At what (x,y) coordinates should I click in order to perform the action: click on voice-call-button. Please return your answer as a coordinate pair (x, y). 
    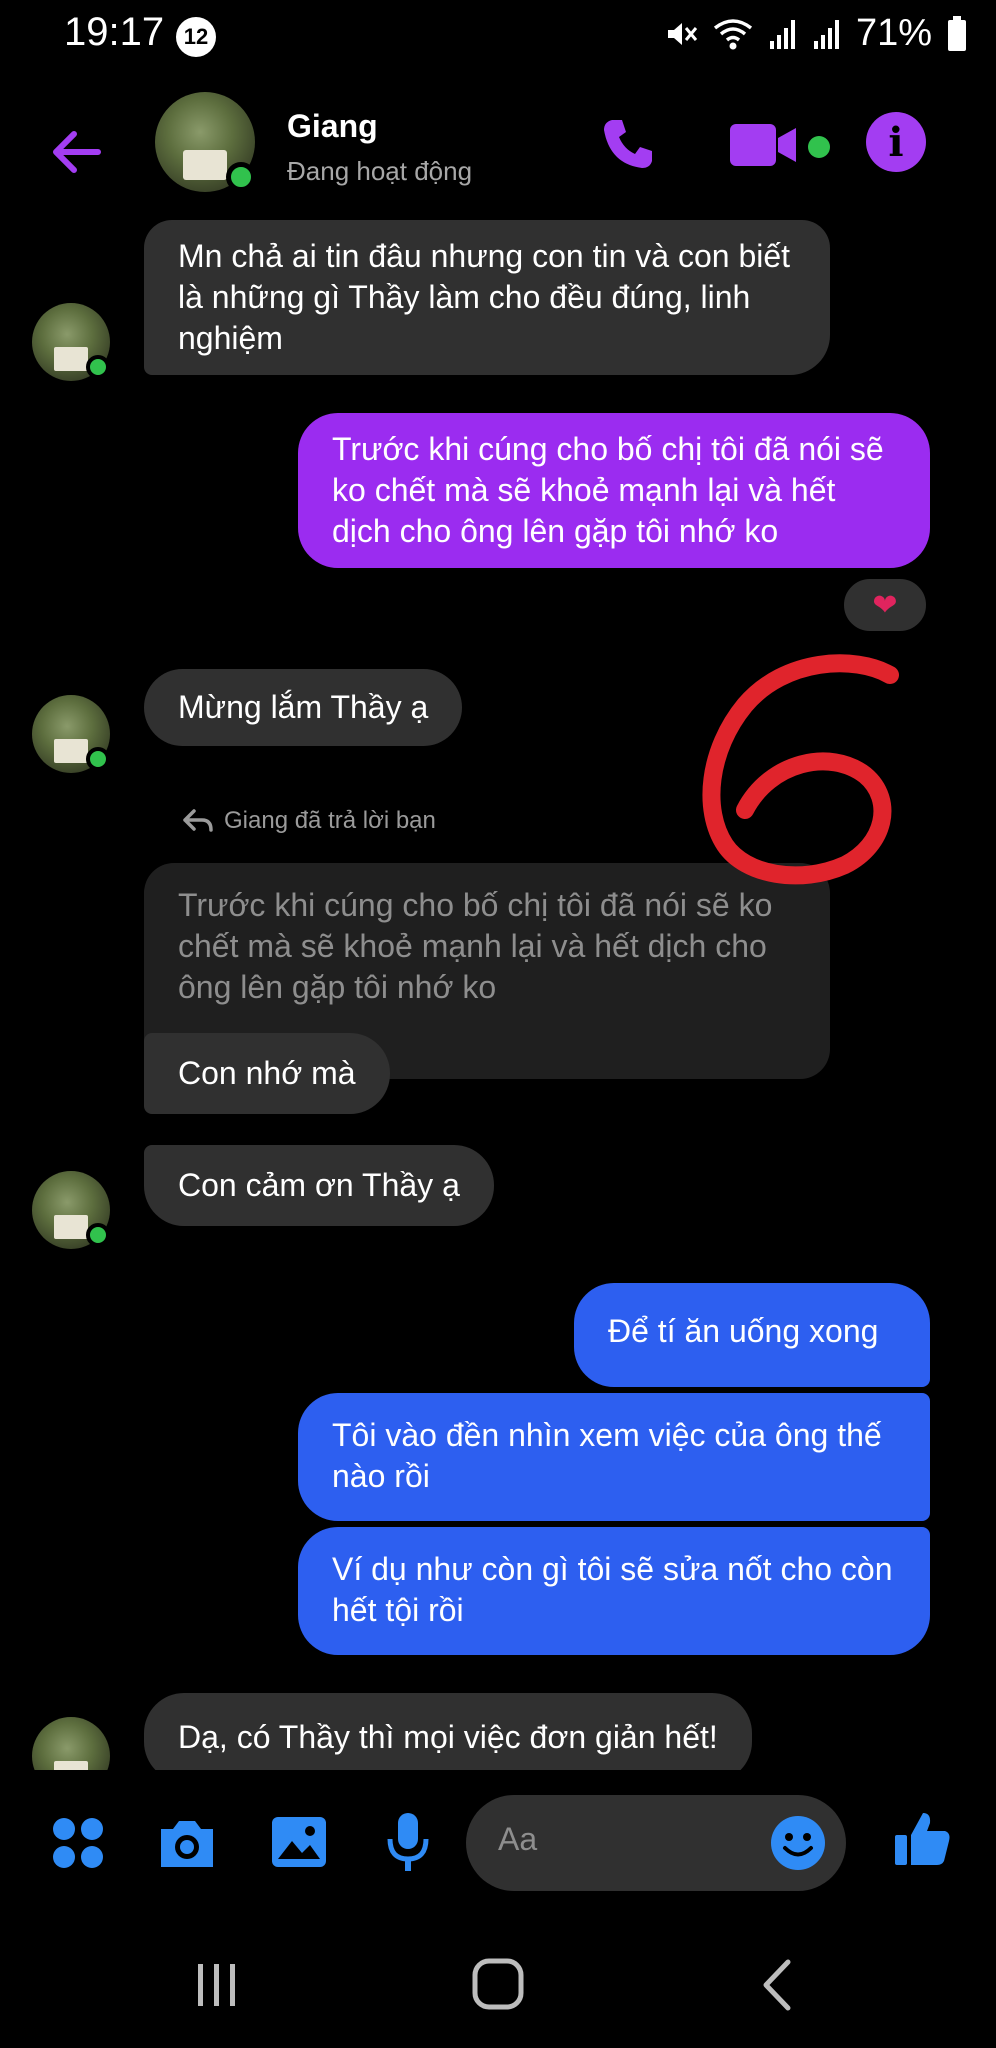
    Looking at the image, I should click on (628, 144).